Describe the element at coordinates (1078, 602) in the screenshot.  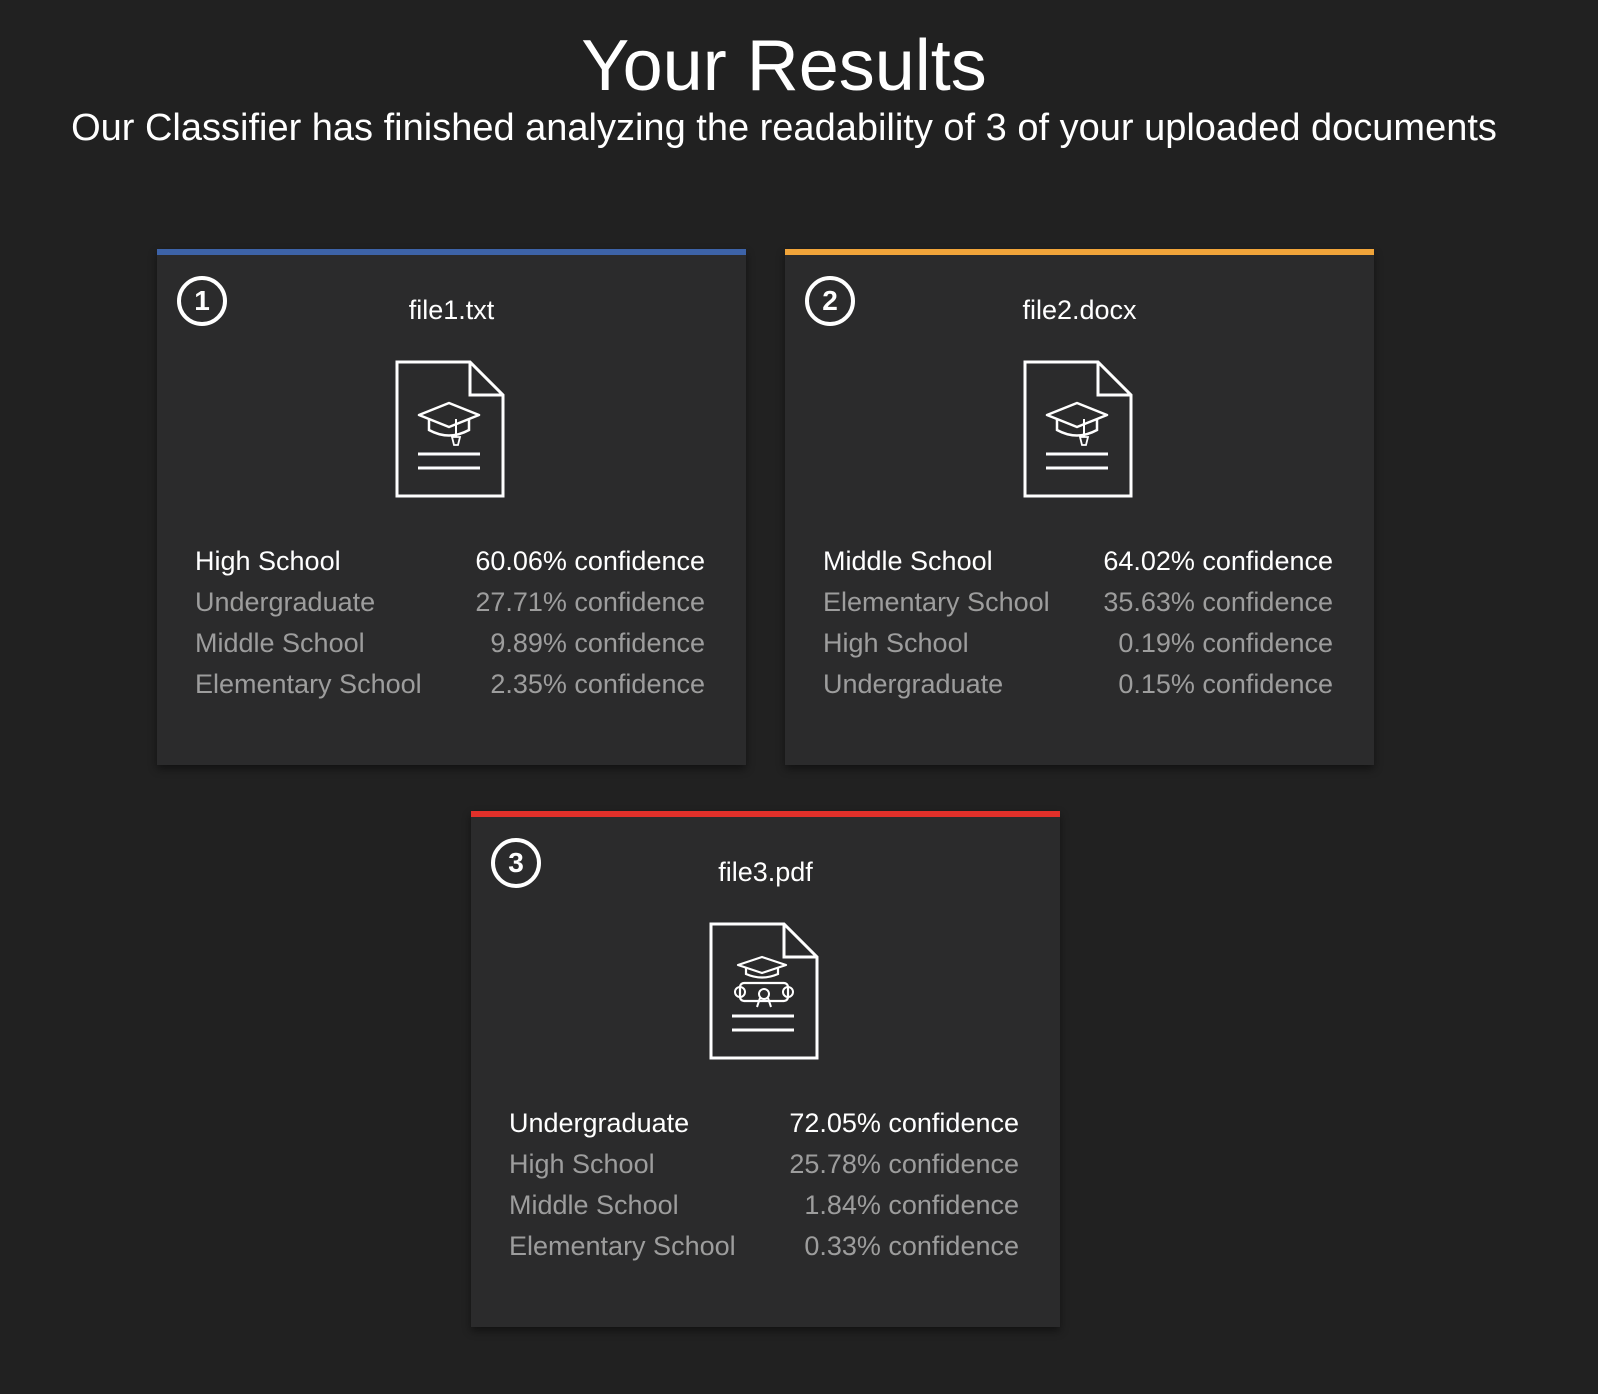
I see `result-row: Elementary School 35.63% confidence` at that location.